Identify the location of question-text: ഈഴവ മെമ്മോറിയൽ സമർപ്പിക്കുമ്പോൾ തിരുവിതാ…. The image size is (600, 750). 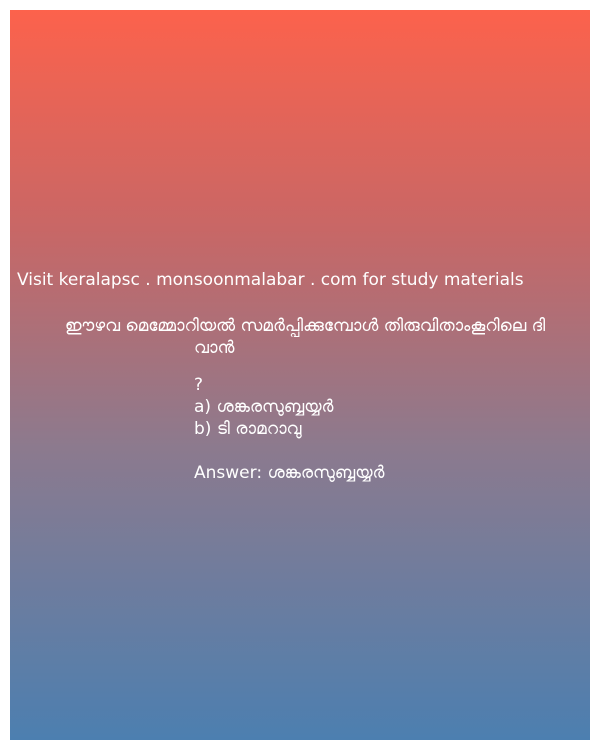
(305, 337).